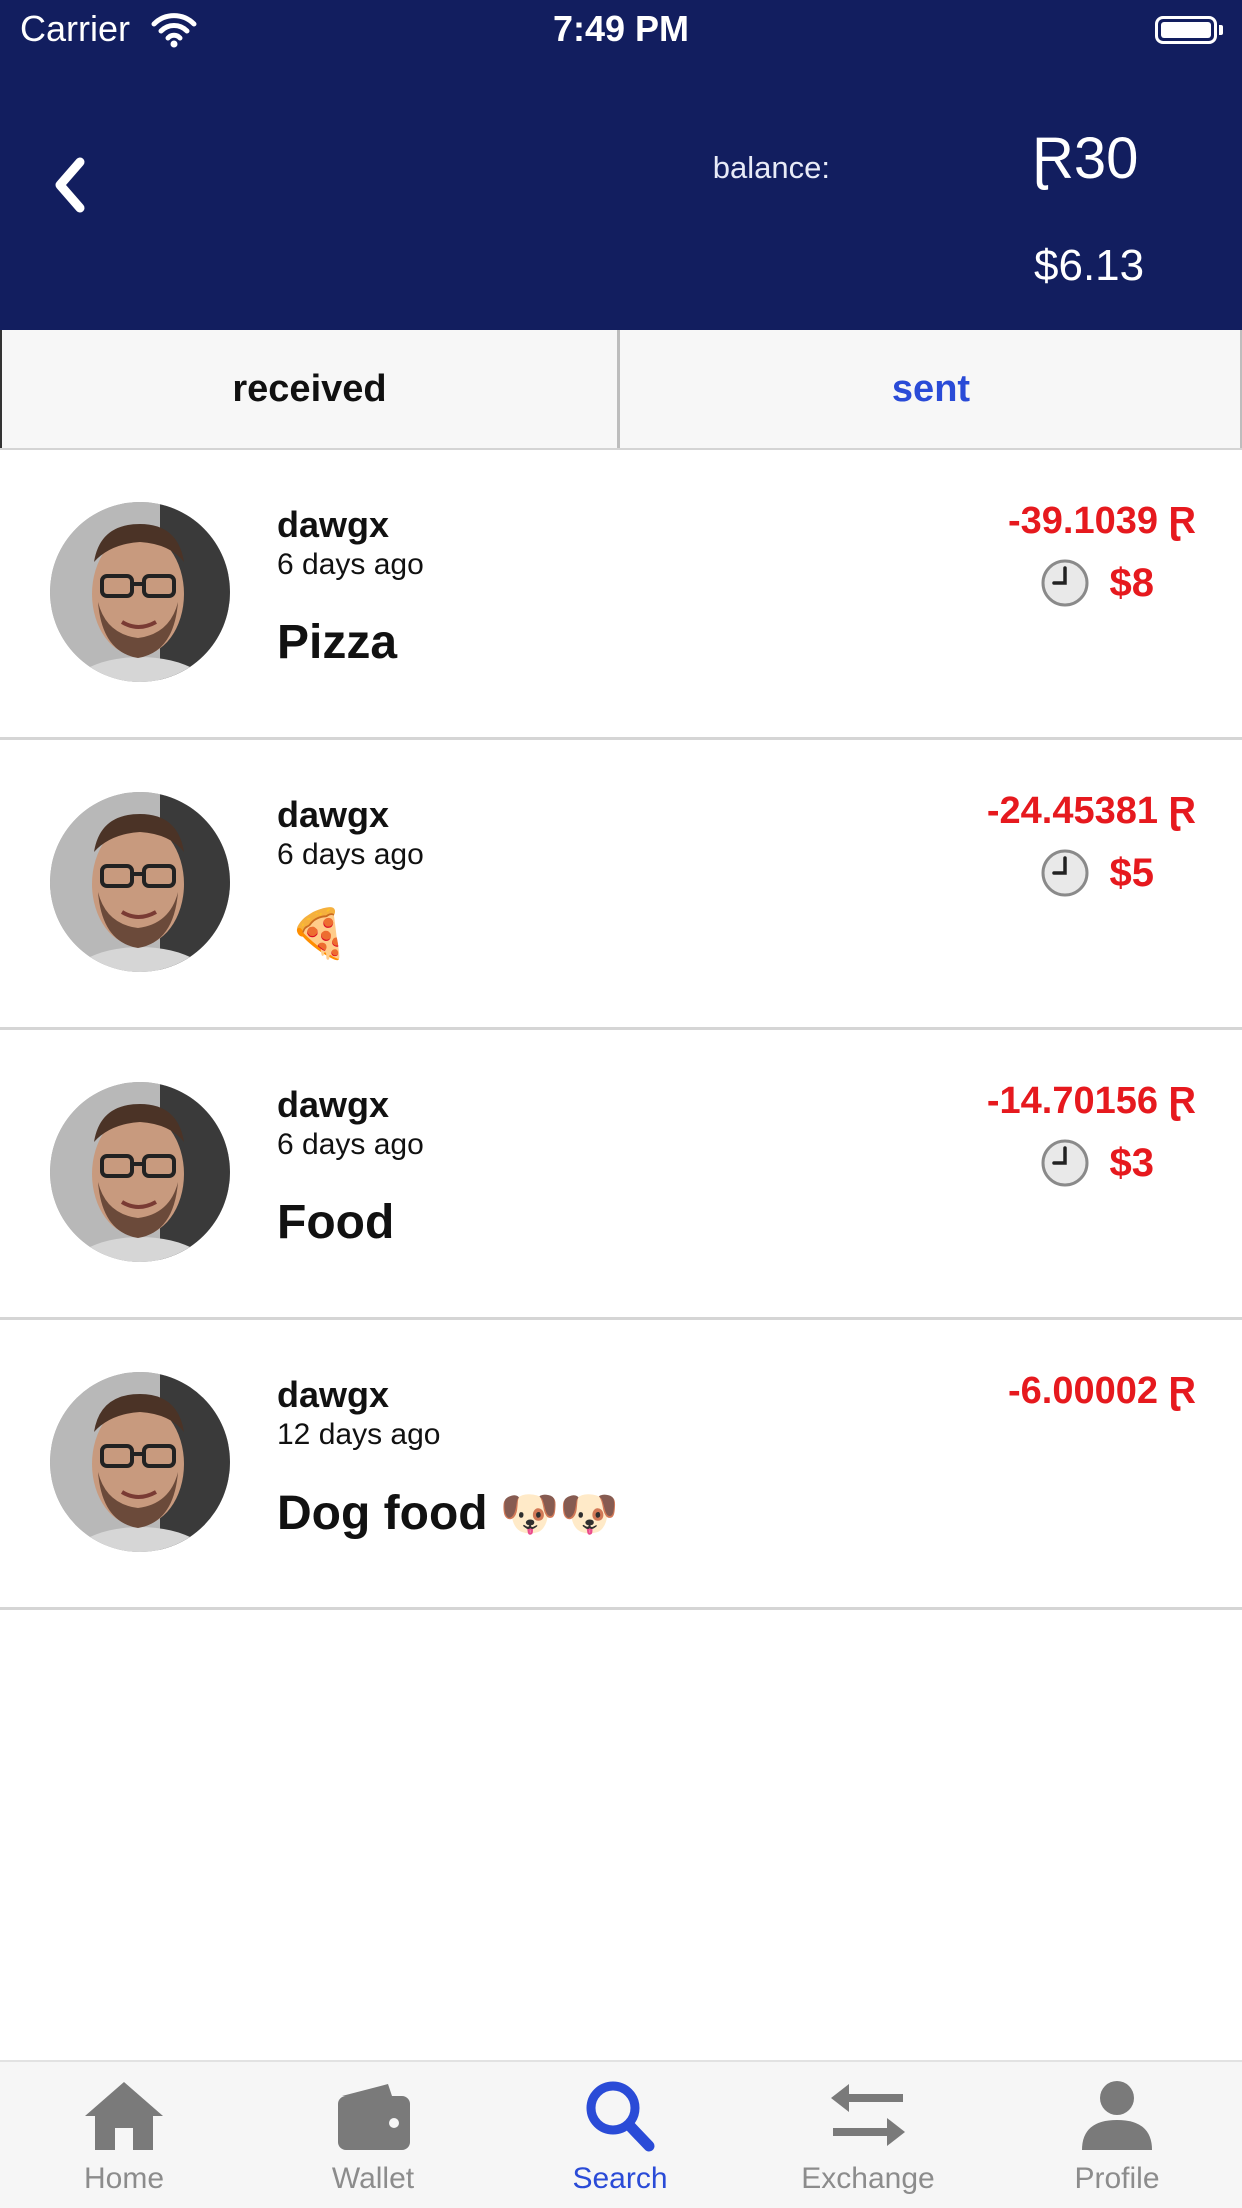  Describe the element at coordinates (559, 1514) in the screenshot. I see `transaction-note-emoji: 🐶🐶` at that location.